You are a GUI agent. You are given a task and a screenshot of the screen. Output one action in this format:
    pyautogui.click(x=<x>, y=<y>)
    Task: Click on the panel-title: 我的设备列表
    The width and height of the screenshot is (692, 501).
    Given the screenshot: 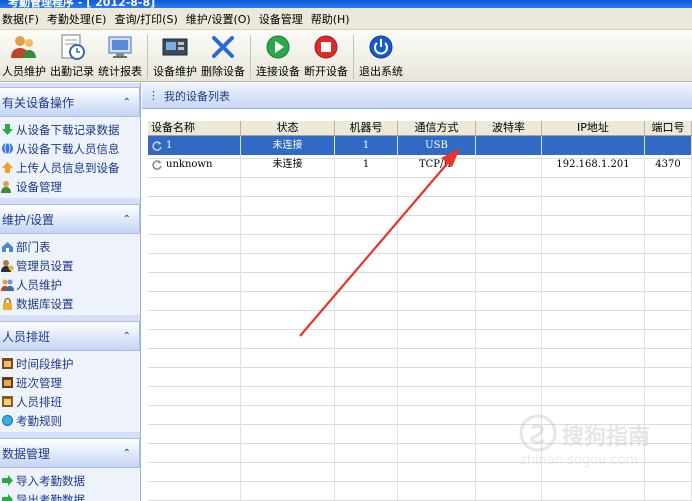 What is the action you would take?
    pyautogui.click(x=197, y=96)
    